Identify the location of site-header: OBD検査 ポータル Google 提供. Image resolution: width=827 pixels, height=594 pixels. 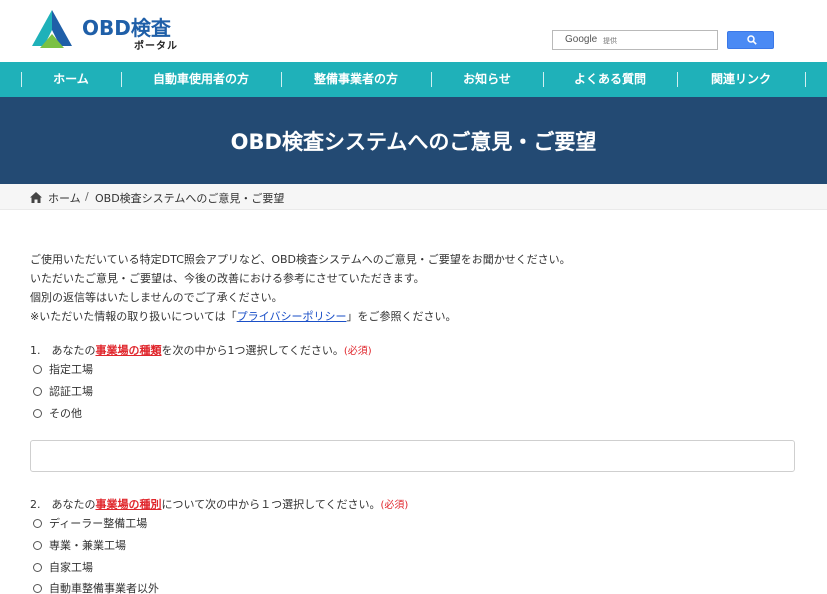
(413, 31).